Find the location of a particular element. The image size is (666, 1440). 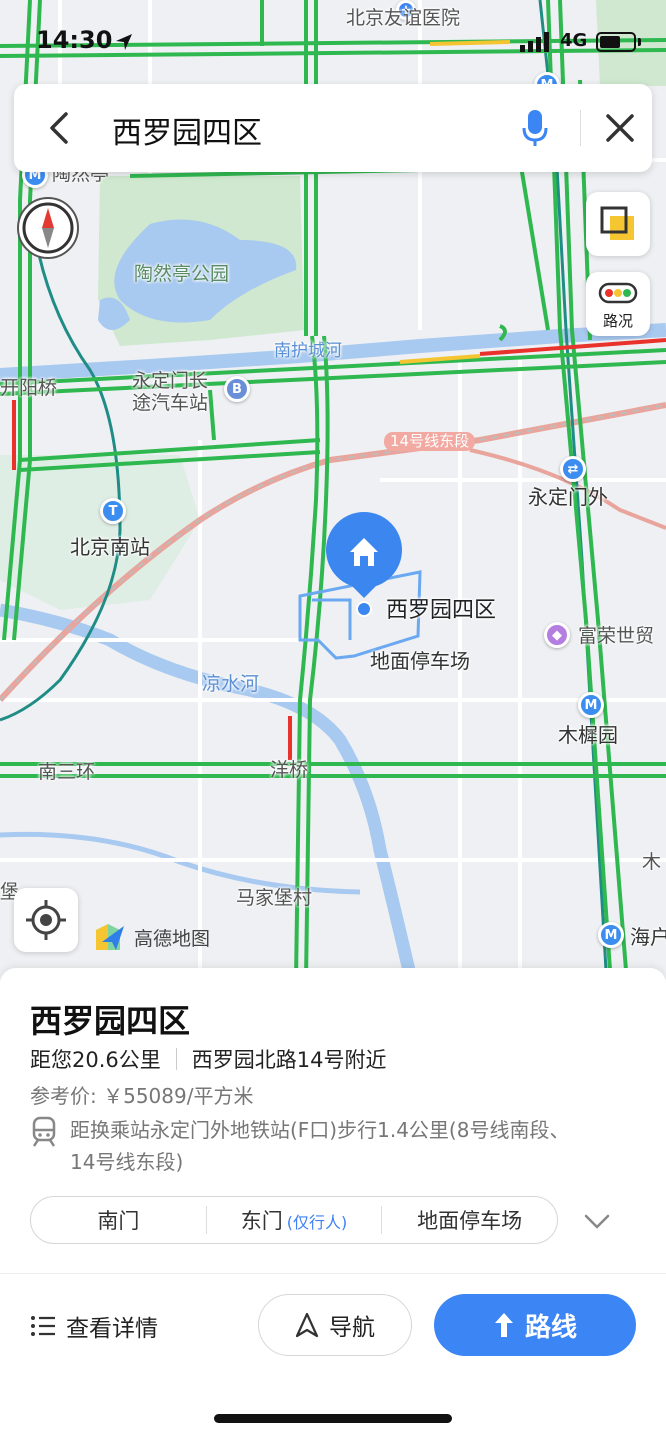

entrance-selector: 南门 东门 (仅行人) 地面停车场 is located at coordinates (294, 1220).